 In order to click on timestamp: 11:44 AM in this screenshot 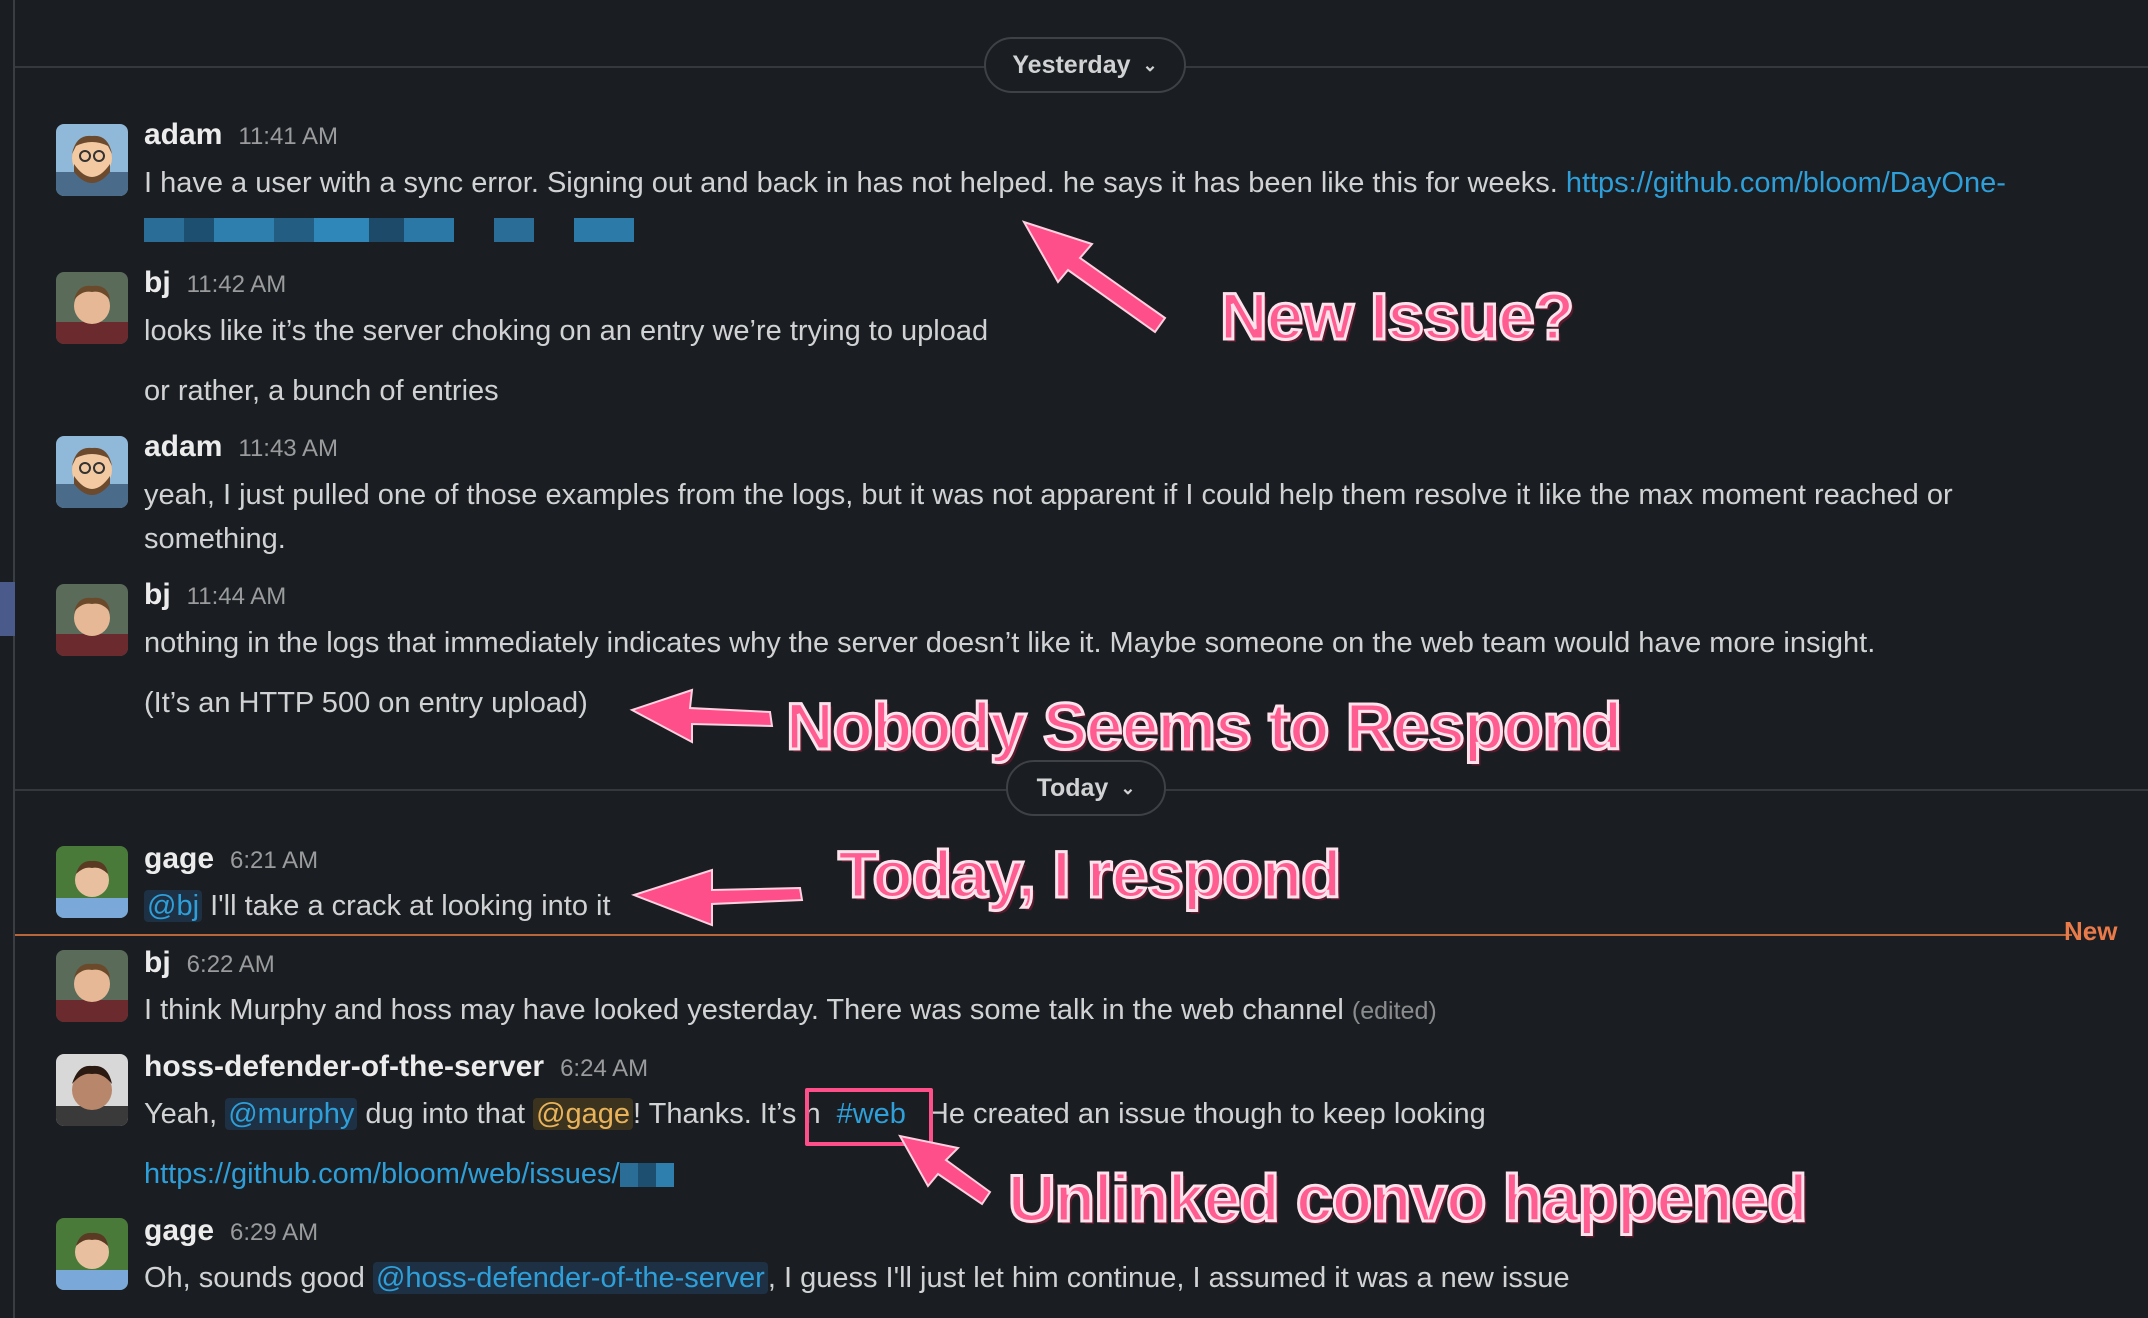, I will do `click(237, 597)`.